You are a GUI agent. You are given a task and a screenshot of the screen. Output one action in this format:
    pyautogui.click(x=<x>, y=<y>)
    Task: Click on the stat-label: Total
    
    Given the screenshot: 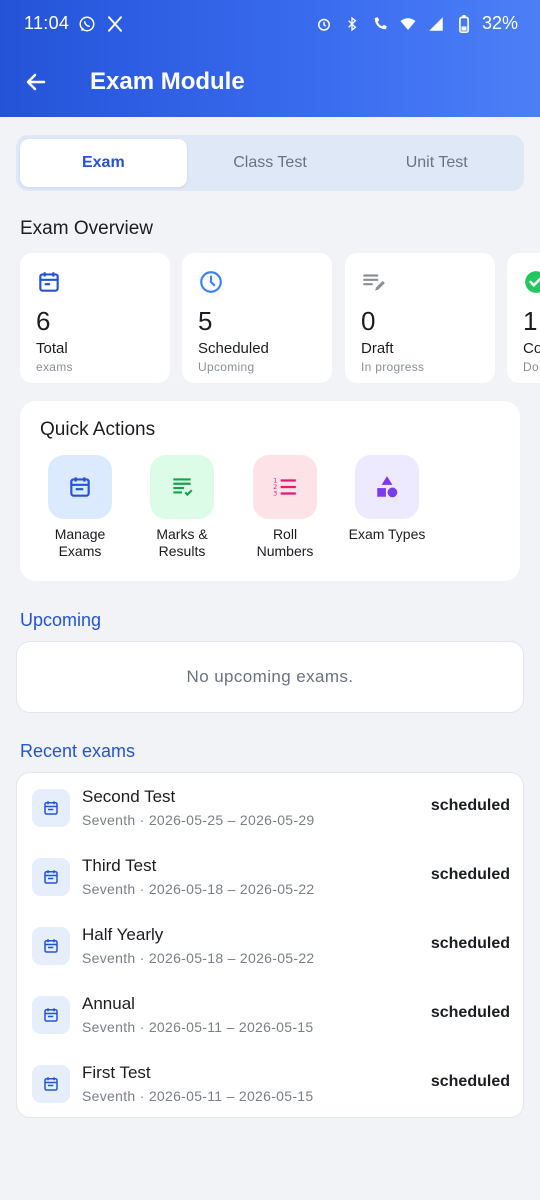 What is the action you would take?
    pyautogui.click(x=52, y=349)
    